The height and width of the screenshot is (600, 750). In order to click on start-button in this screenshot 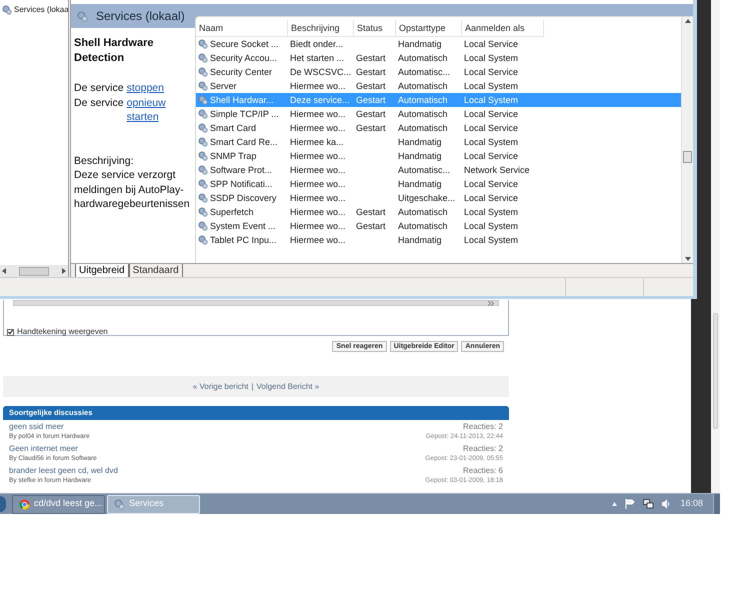, I will do `click(3, 504)`.